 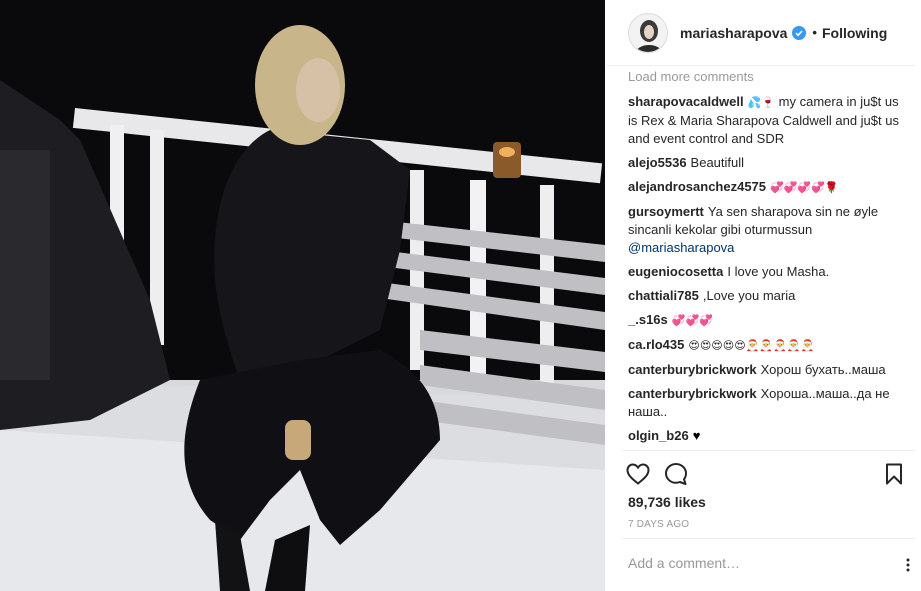 I want to click on comment-text: 💞💞💞, so click(x=692, y=320).